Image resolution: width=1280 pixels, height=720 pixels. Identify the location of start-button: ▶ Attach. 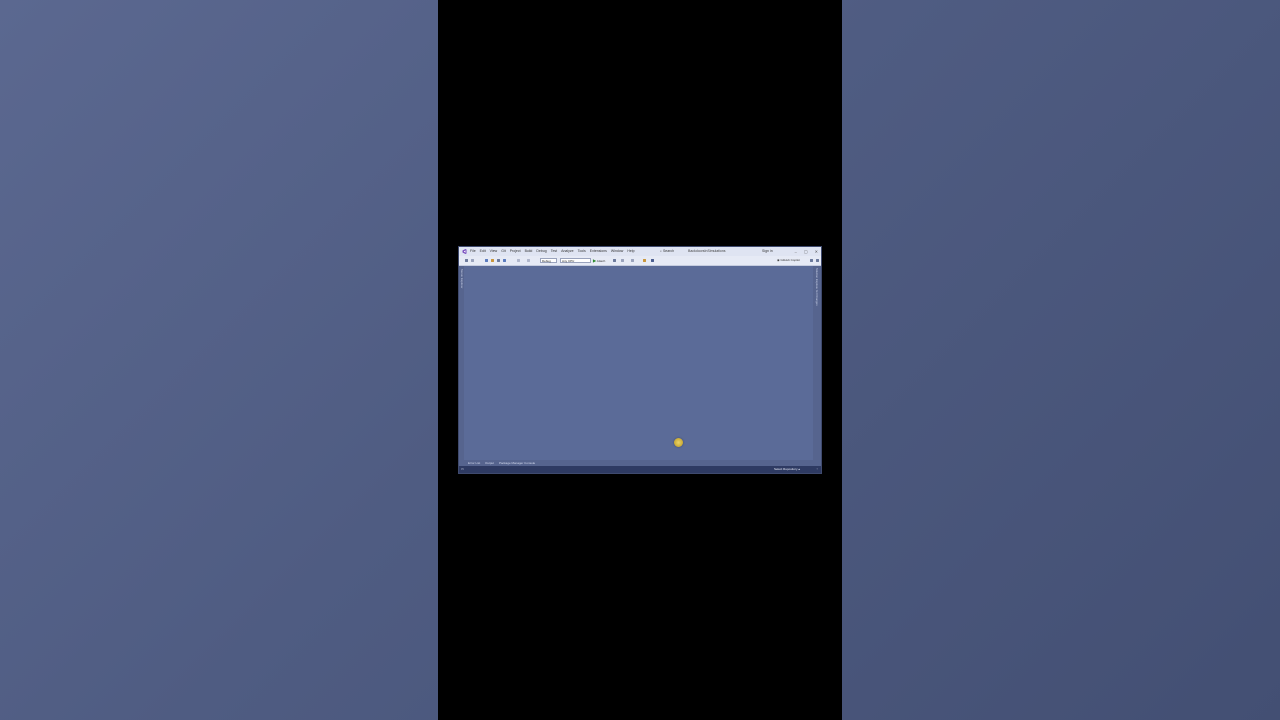
(599, 261).